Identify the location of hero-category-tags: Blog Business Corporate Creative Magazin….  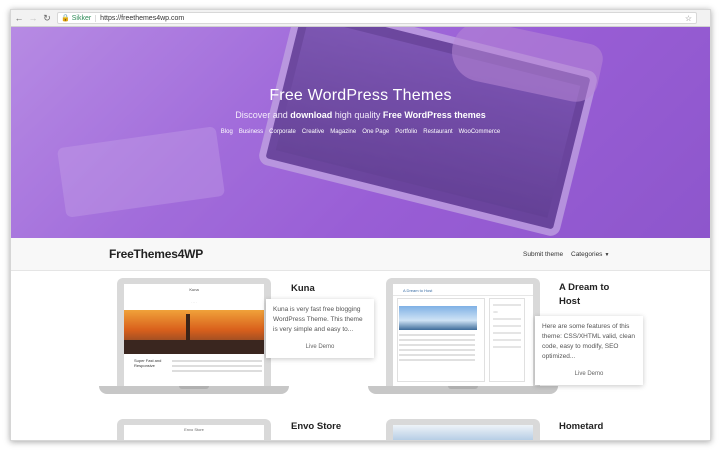
(360, 132).